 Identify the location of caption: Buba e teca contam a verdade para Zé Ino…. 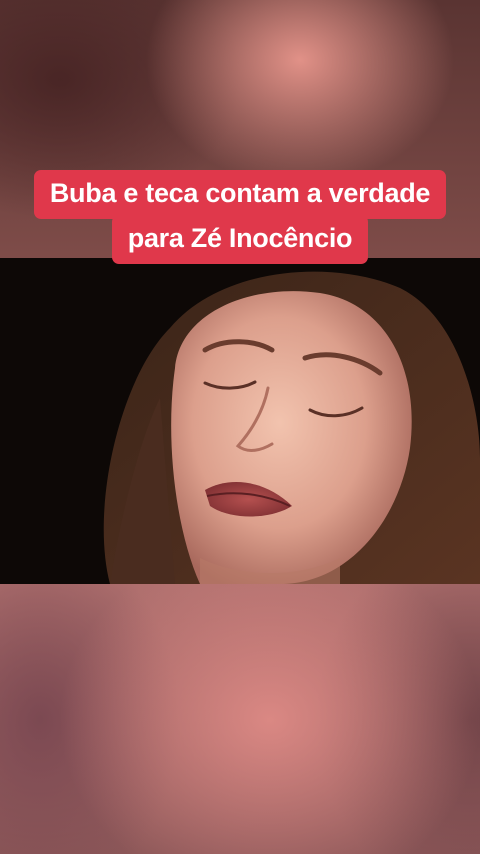
(240, 217).